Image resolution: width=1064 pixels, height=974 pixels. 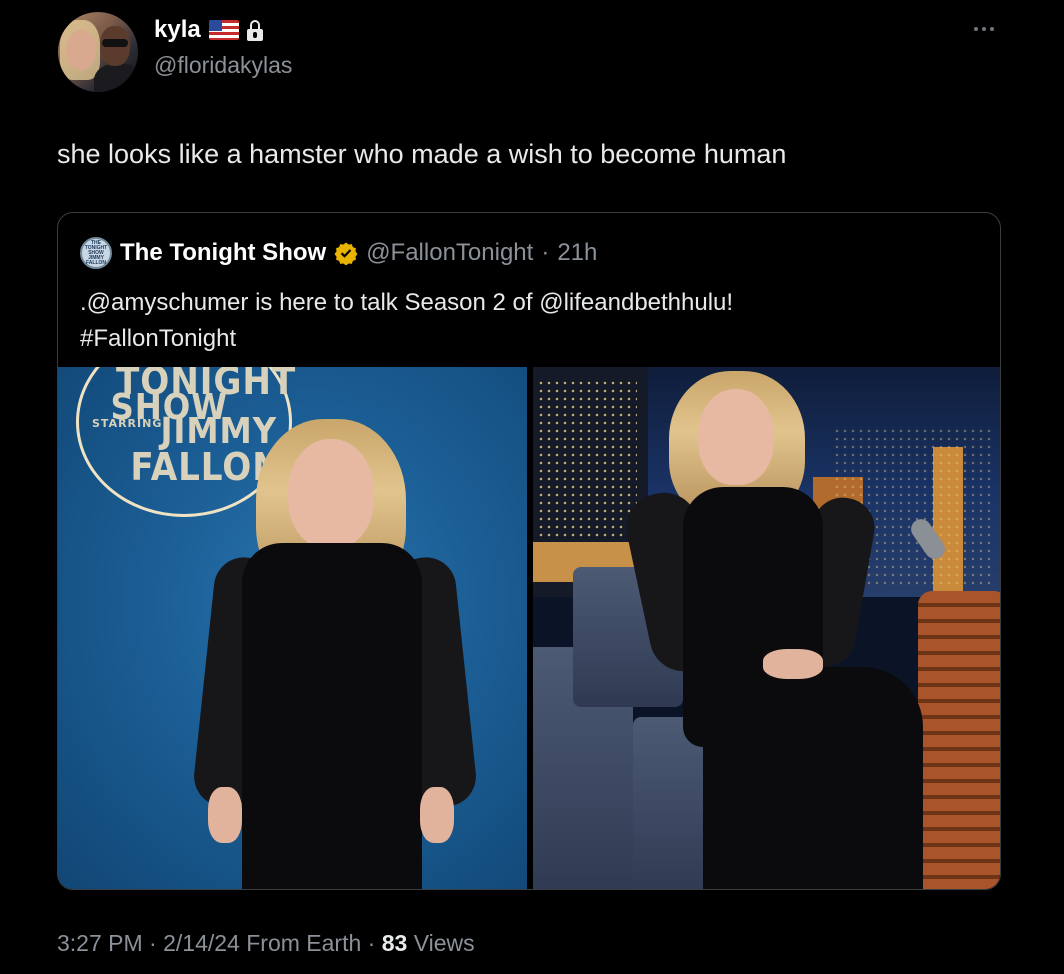 I want to click on avatar-glasses, so click(x=115, y=43).